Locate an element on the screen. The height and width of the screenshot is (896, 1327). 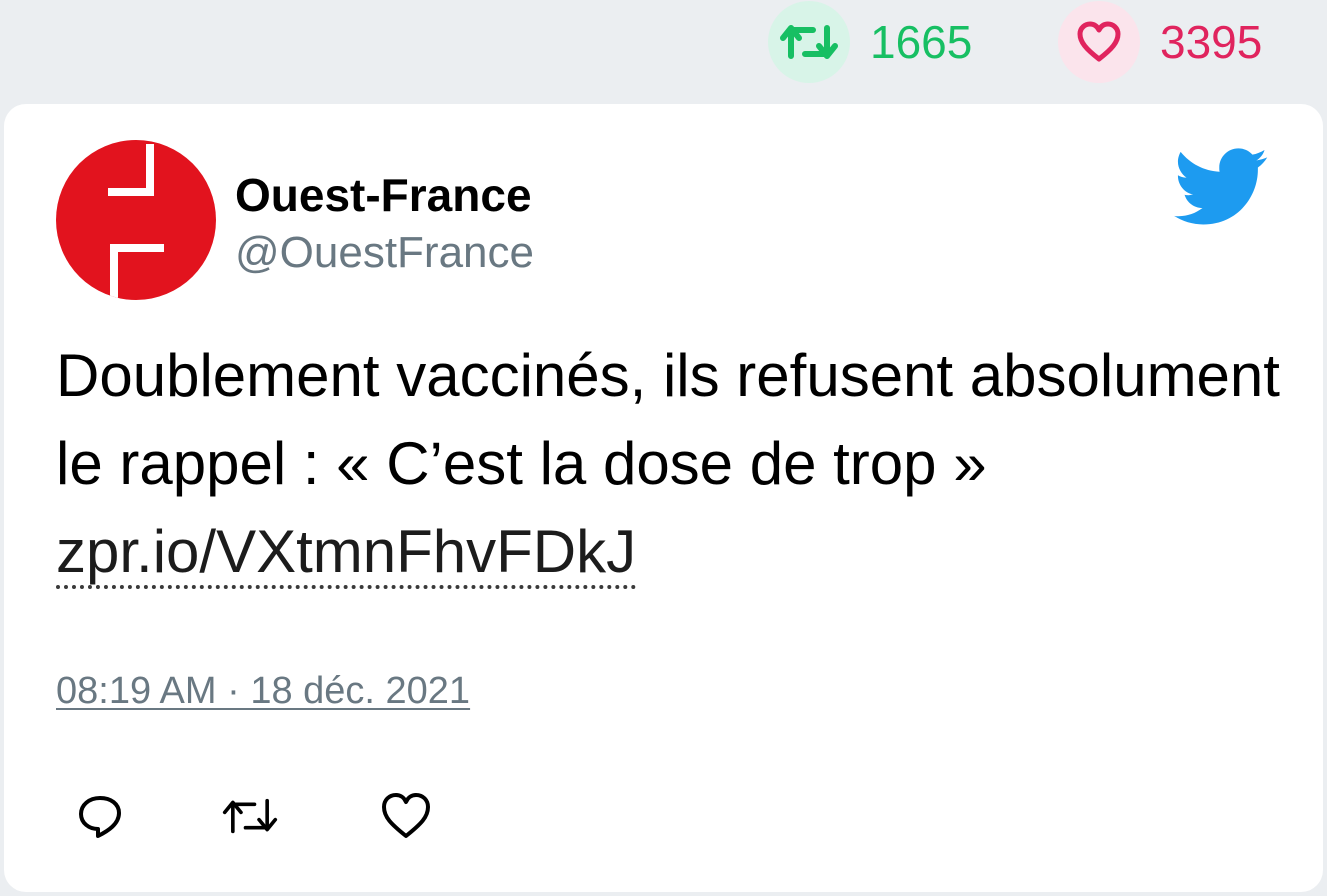
tweet-link: zpr.io/VXtmnFhvFDkJ is located at coordinates (346, 553).